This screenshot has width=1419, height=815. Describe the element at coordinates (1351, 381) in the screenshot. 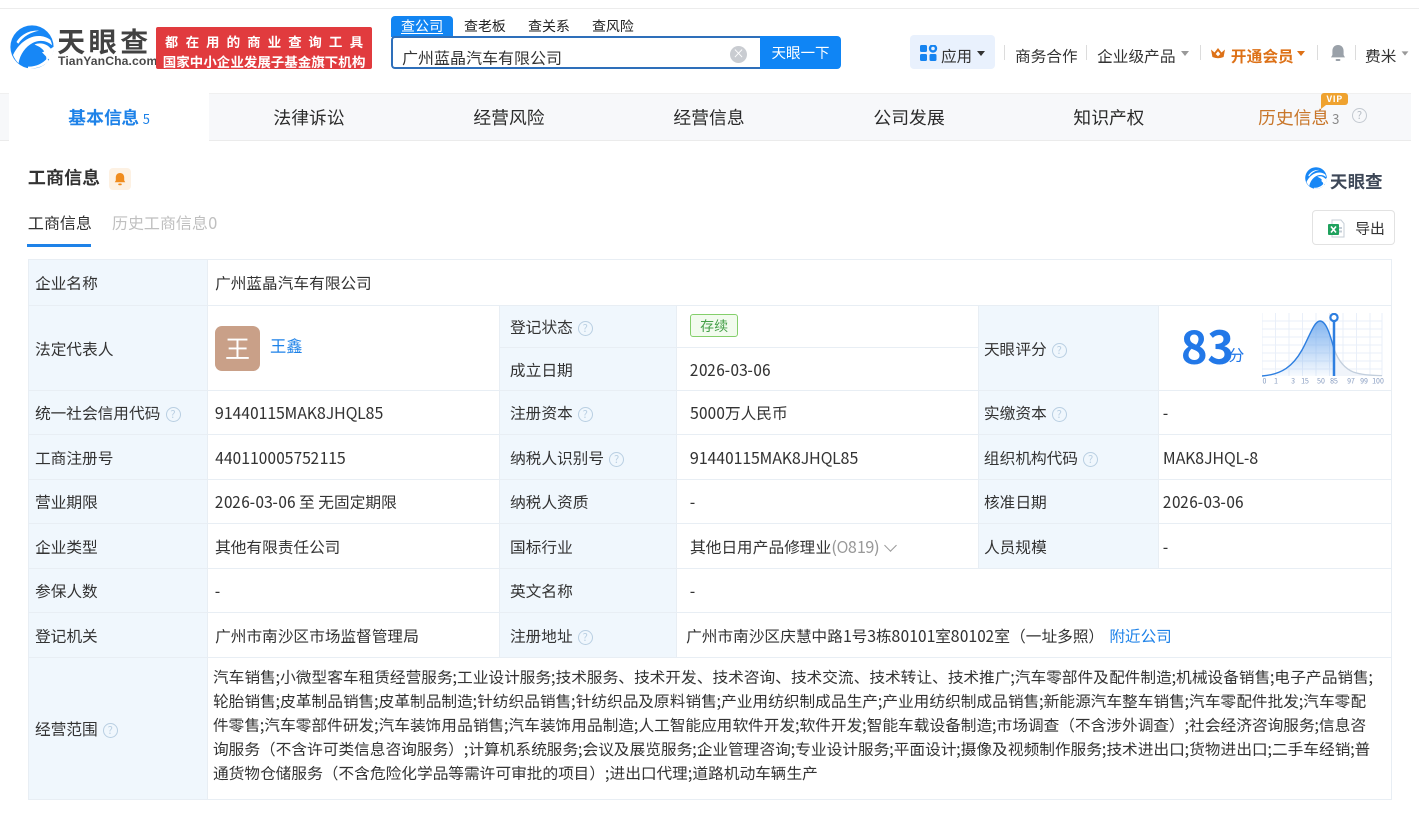

I see `svg-text: 97` at that location.